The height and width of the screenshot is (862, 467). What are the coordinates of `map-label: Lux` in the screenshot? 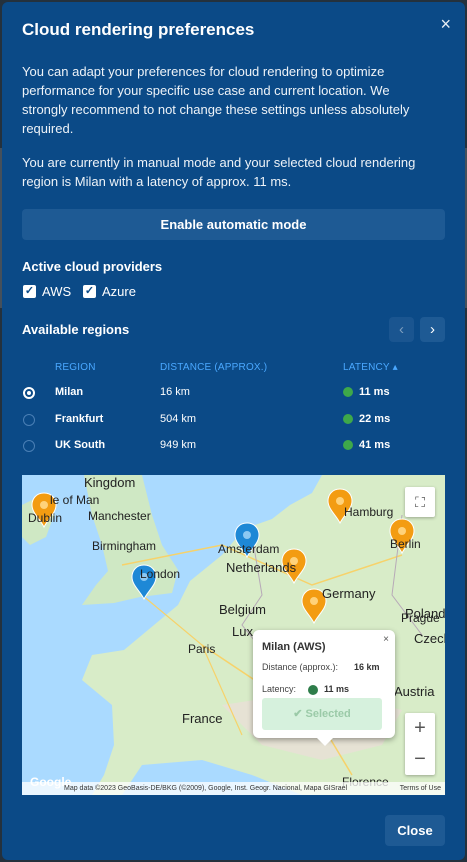 It's located at (242, 631).